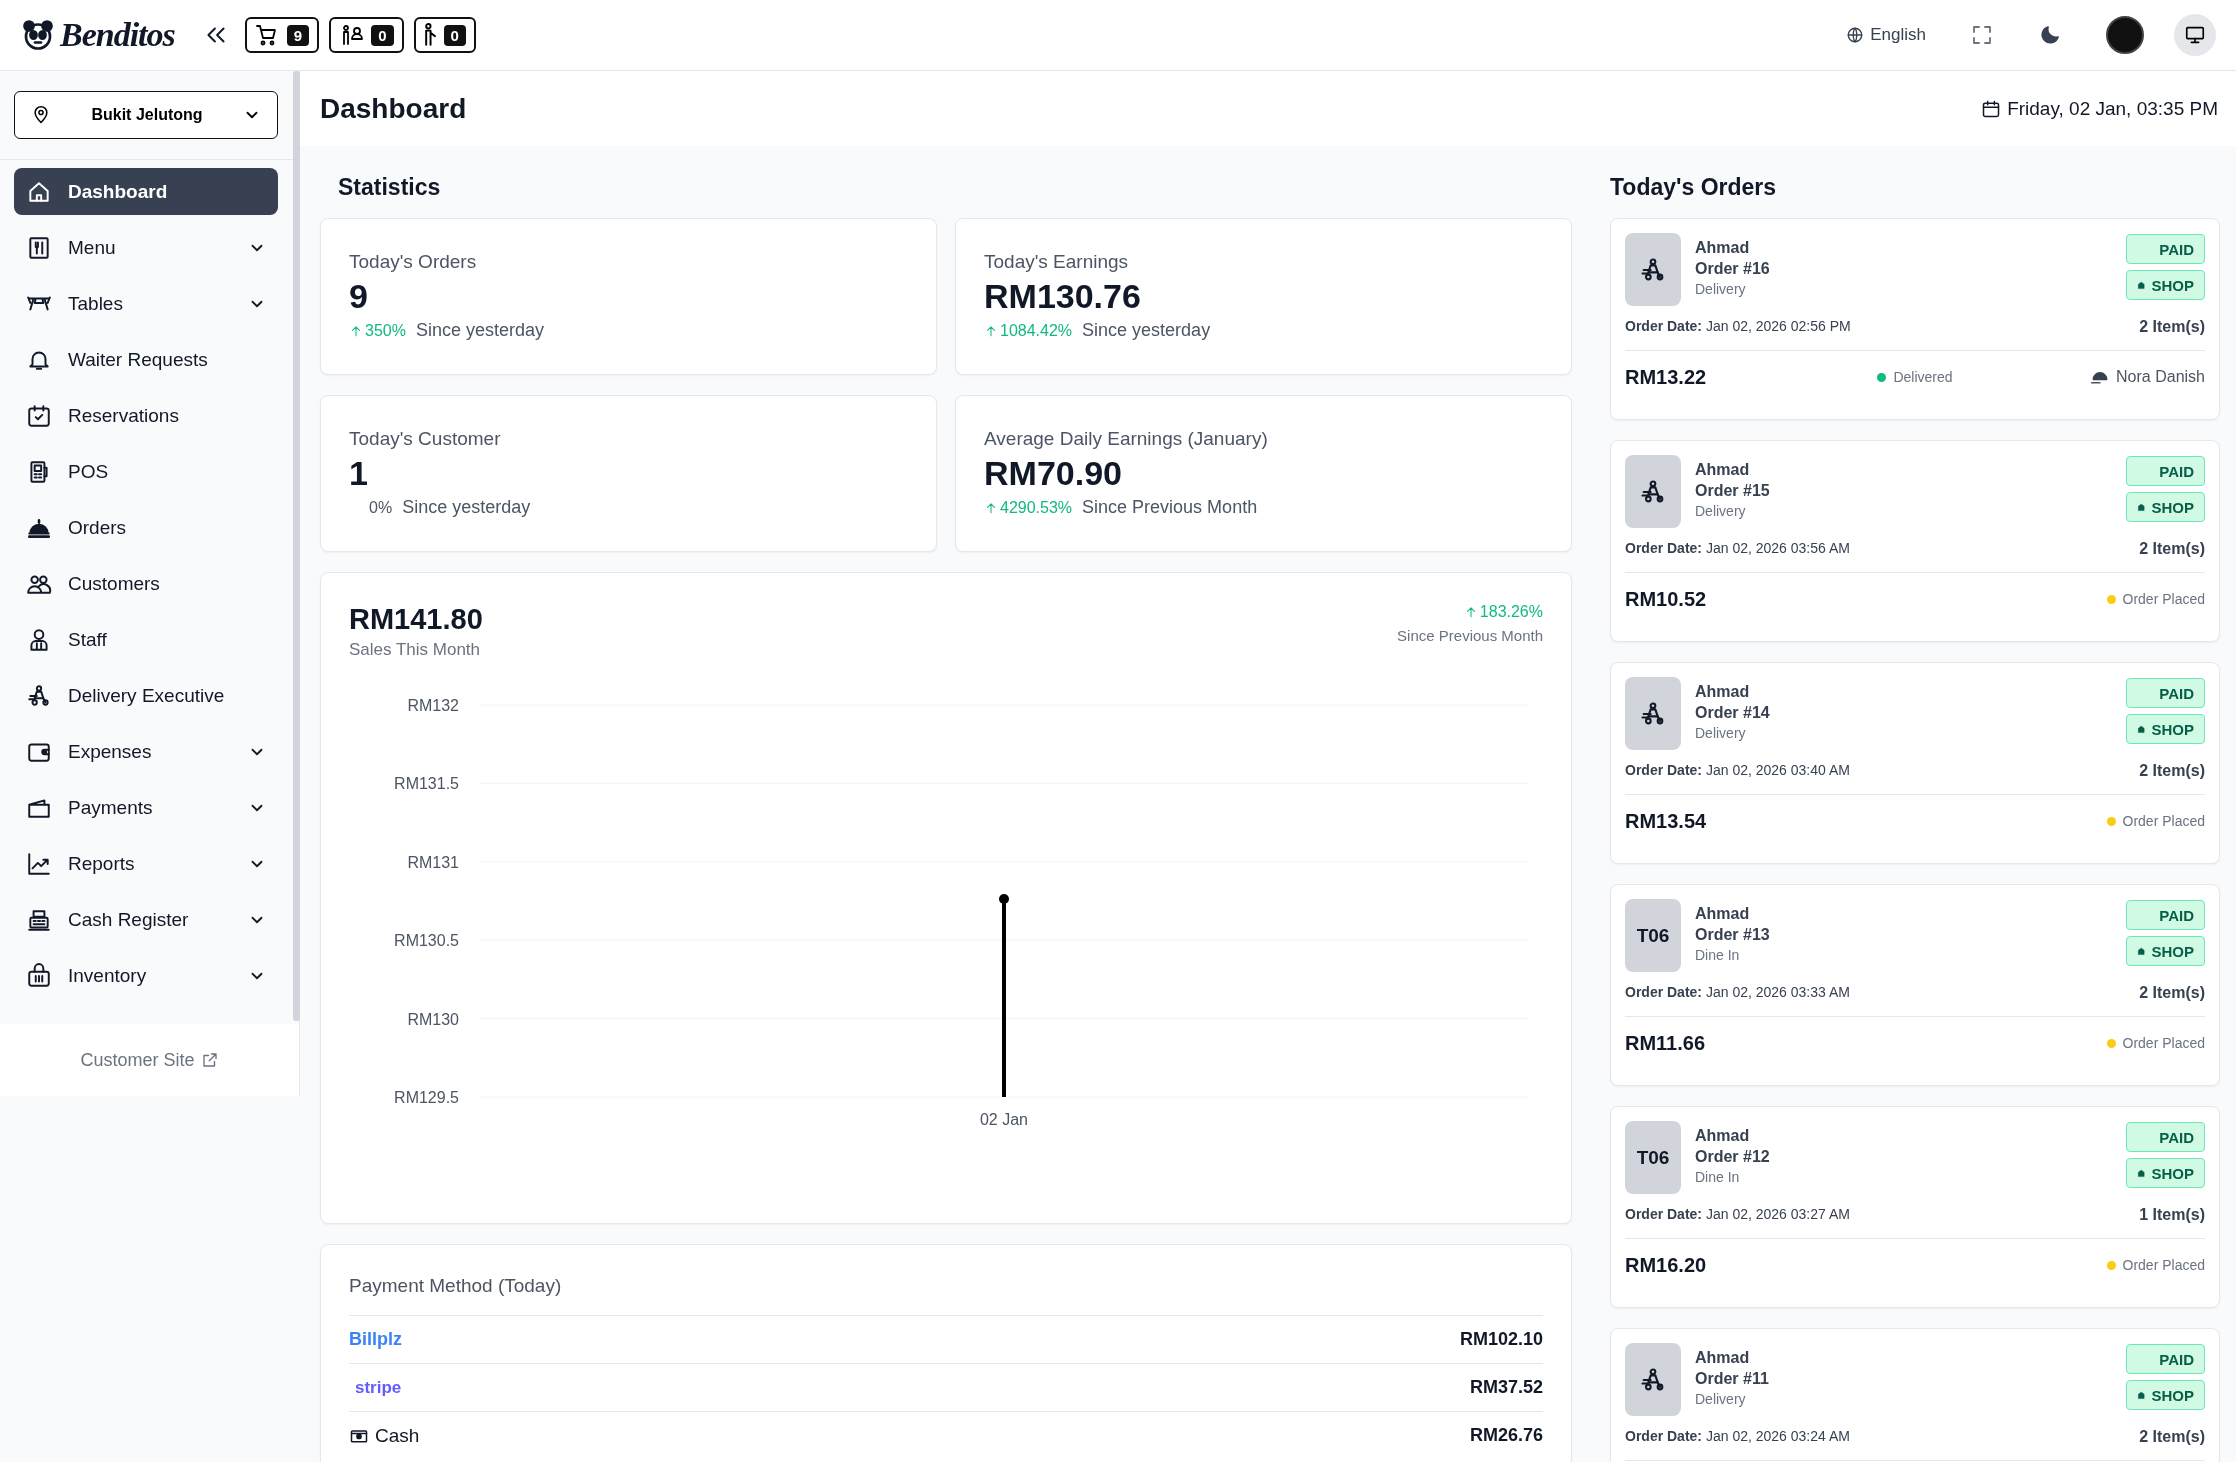 The image size is (2236, 1462). I want to click on axis-label: RM131, so click(433, 862).